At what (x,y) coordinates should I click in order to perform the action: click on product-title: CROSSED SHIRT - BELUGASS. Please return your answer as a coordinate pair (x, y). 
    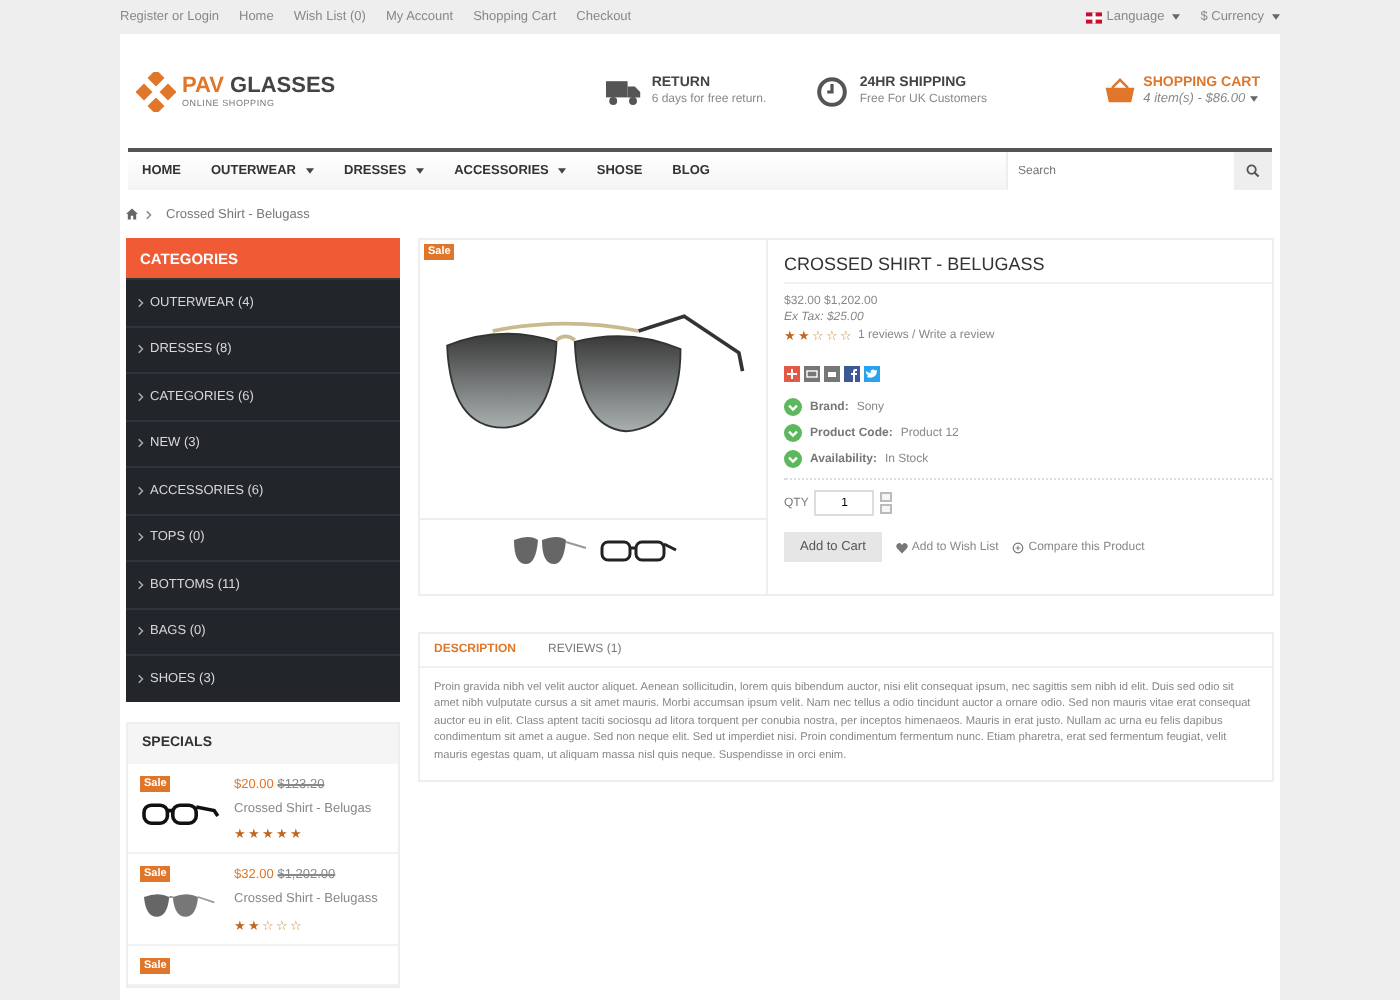
    Looking at the image, I should click on (1028, 262).